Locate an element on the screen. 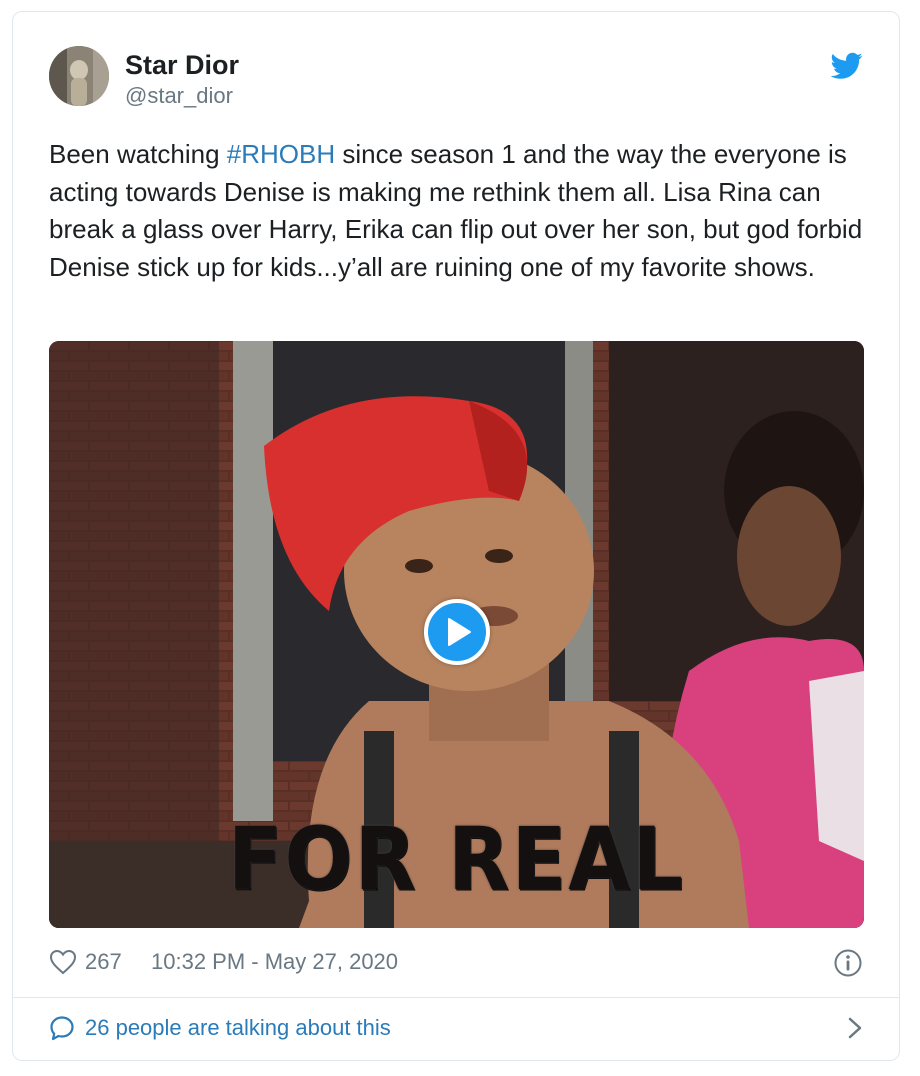 This screenshot has width=920, height=1076. twitter-bird-icon is located at coordinates (847, 66).